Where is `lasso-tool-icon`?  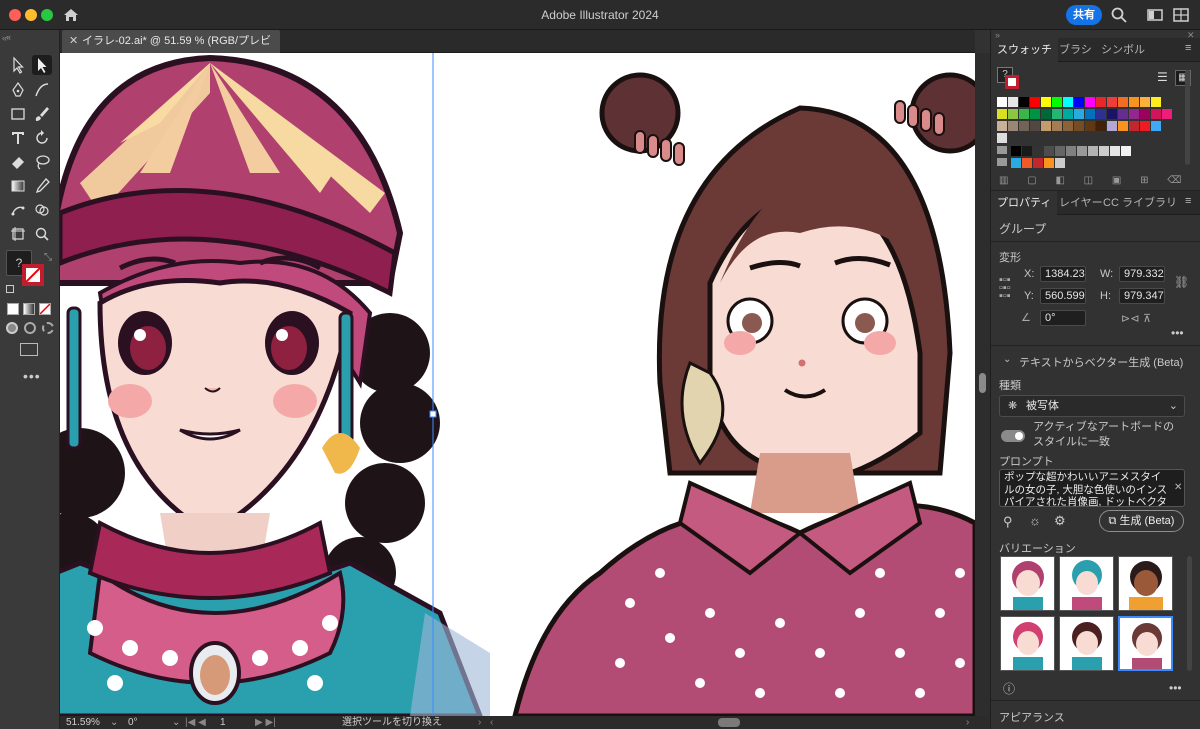 lasso-tool-icon is located at coordinates (42, 162).